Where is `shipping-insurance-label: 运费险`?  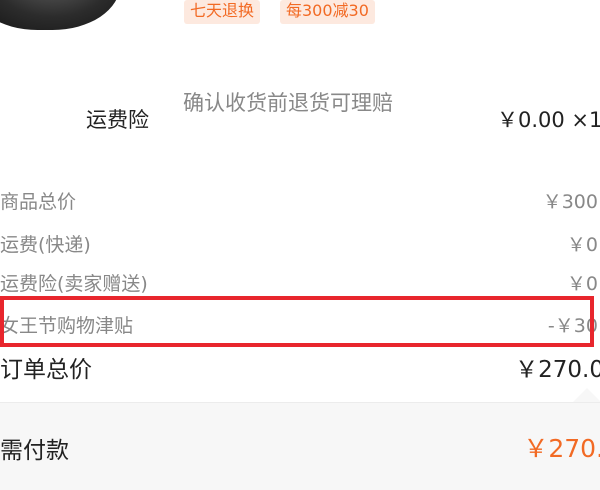
shipping-insurance-label: 运费险 is located at coordinates (117, 120).